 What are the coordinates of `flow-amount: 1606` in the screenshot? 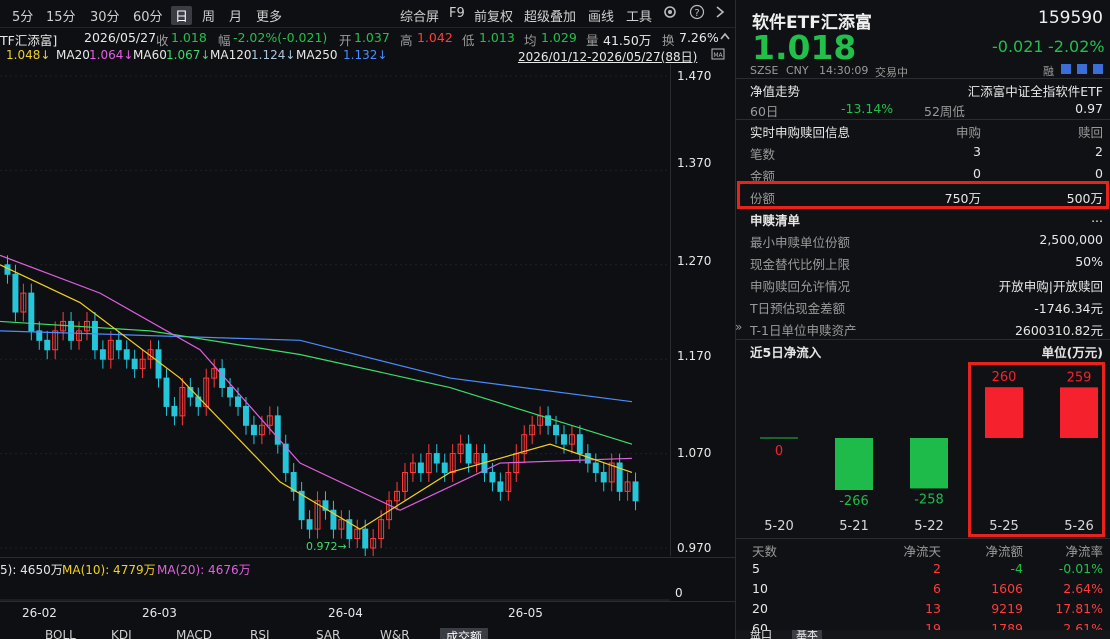 It's located at (1007, 588).